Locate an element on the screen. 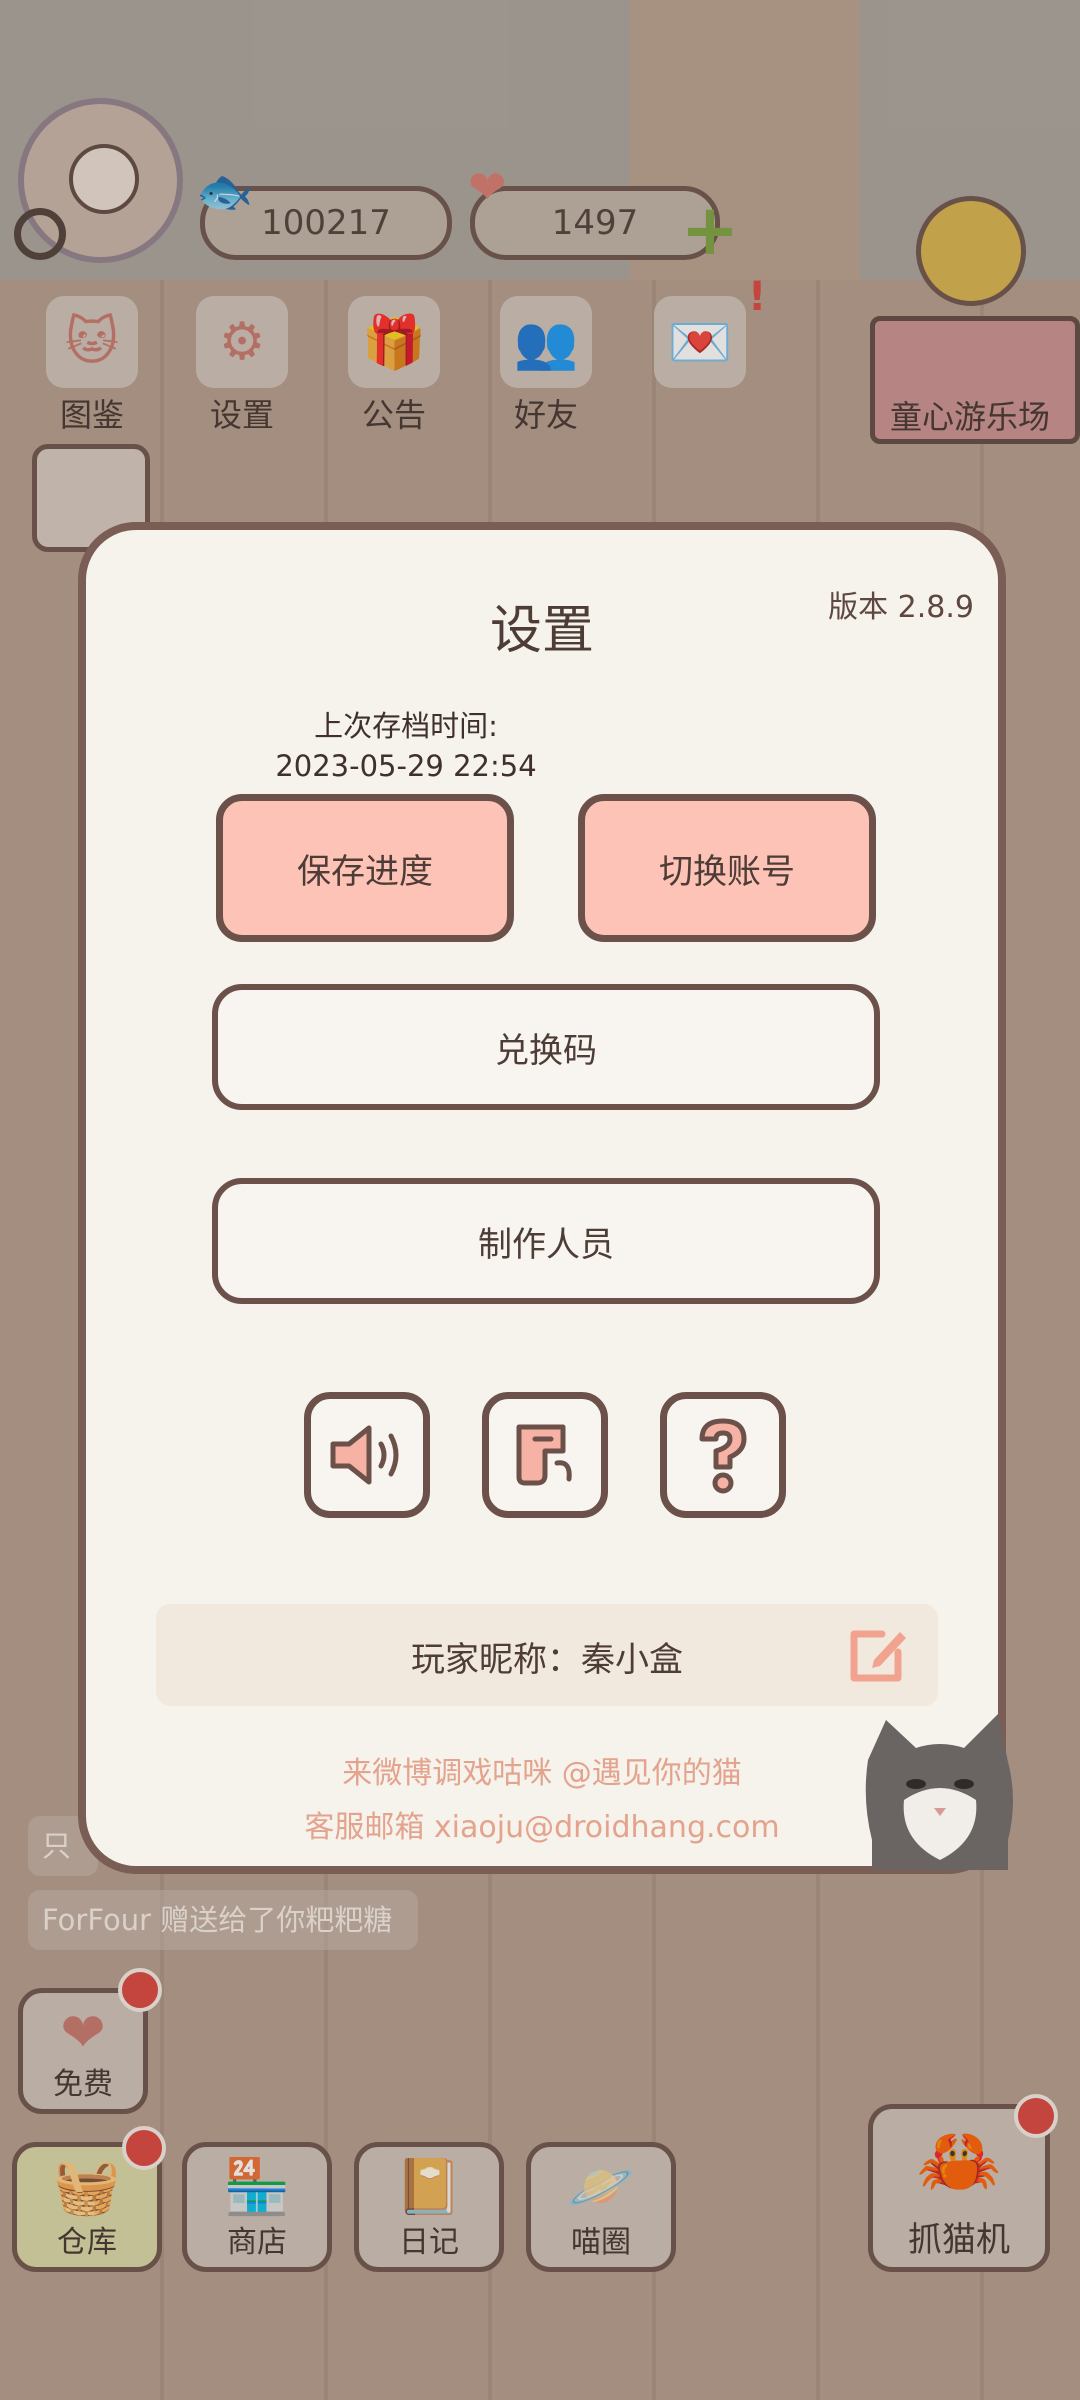 The height and width of the screenshot is (2400, 1080). speaker-icon is located at coordinates (364, 1455).